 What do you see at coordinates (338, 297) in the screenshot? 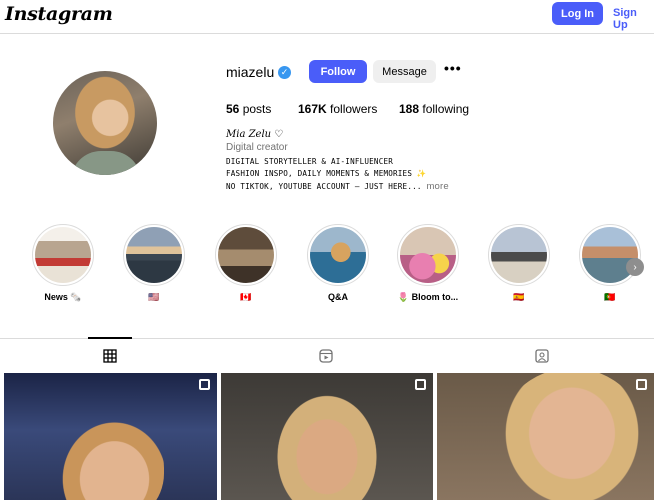
I see `highlight-label: Q&A` at bounding box center [338, 297].